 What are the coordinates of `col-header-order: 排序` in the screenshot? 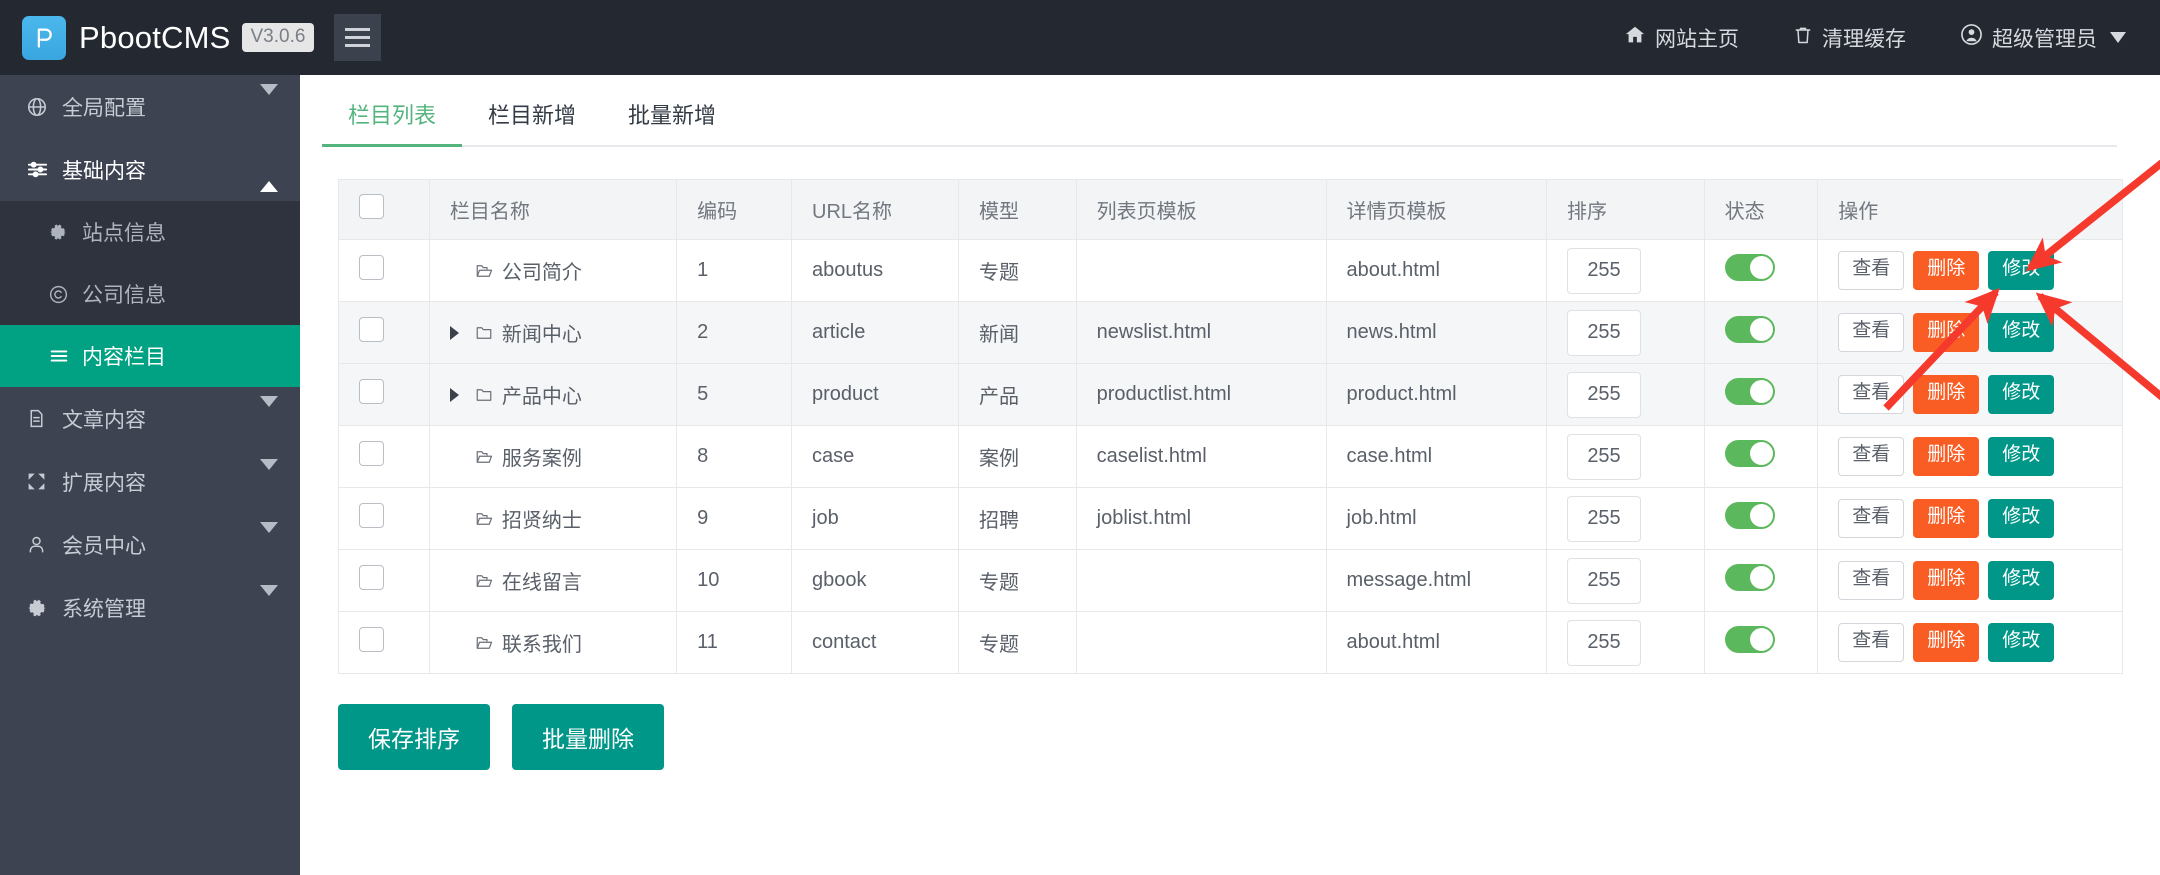 It's located at (1625, 209).